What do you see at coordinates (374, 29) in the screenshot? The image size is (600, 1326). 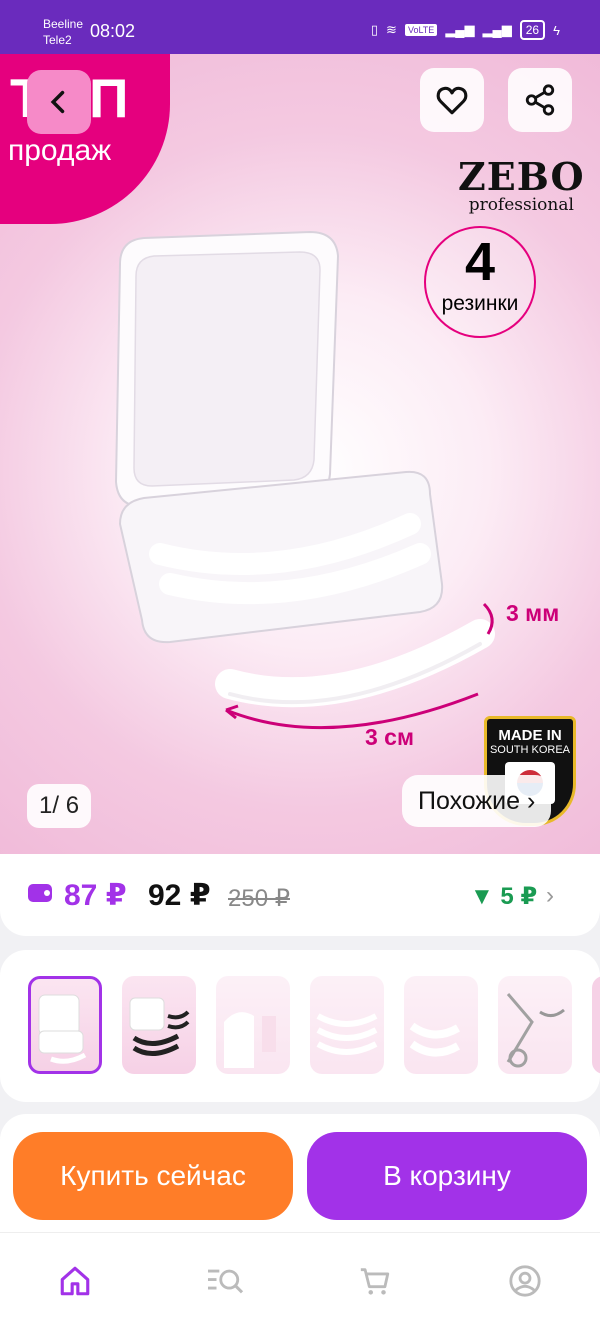 I see `vibrate-icon: ▯` at bounding box center [374, 29].